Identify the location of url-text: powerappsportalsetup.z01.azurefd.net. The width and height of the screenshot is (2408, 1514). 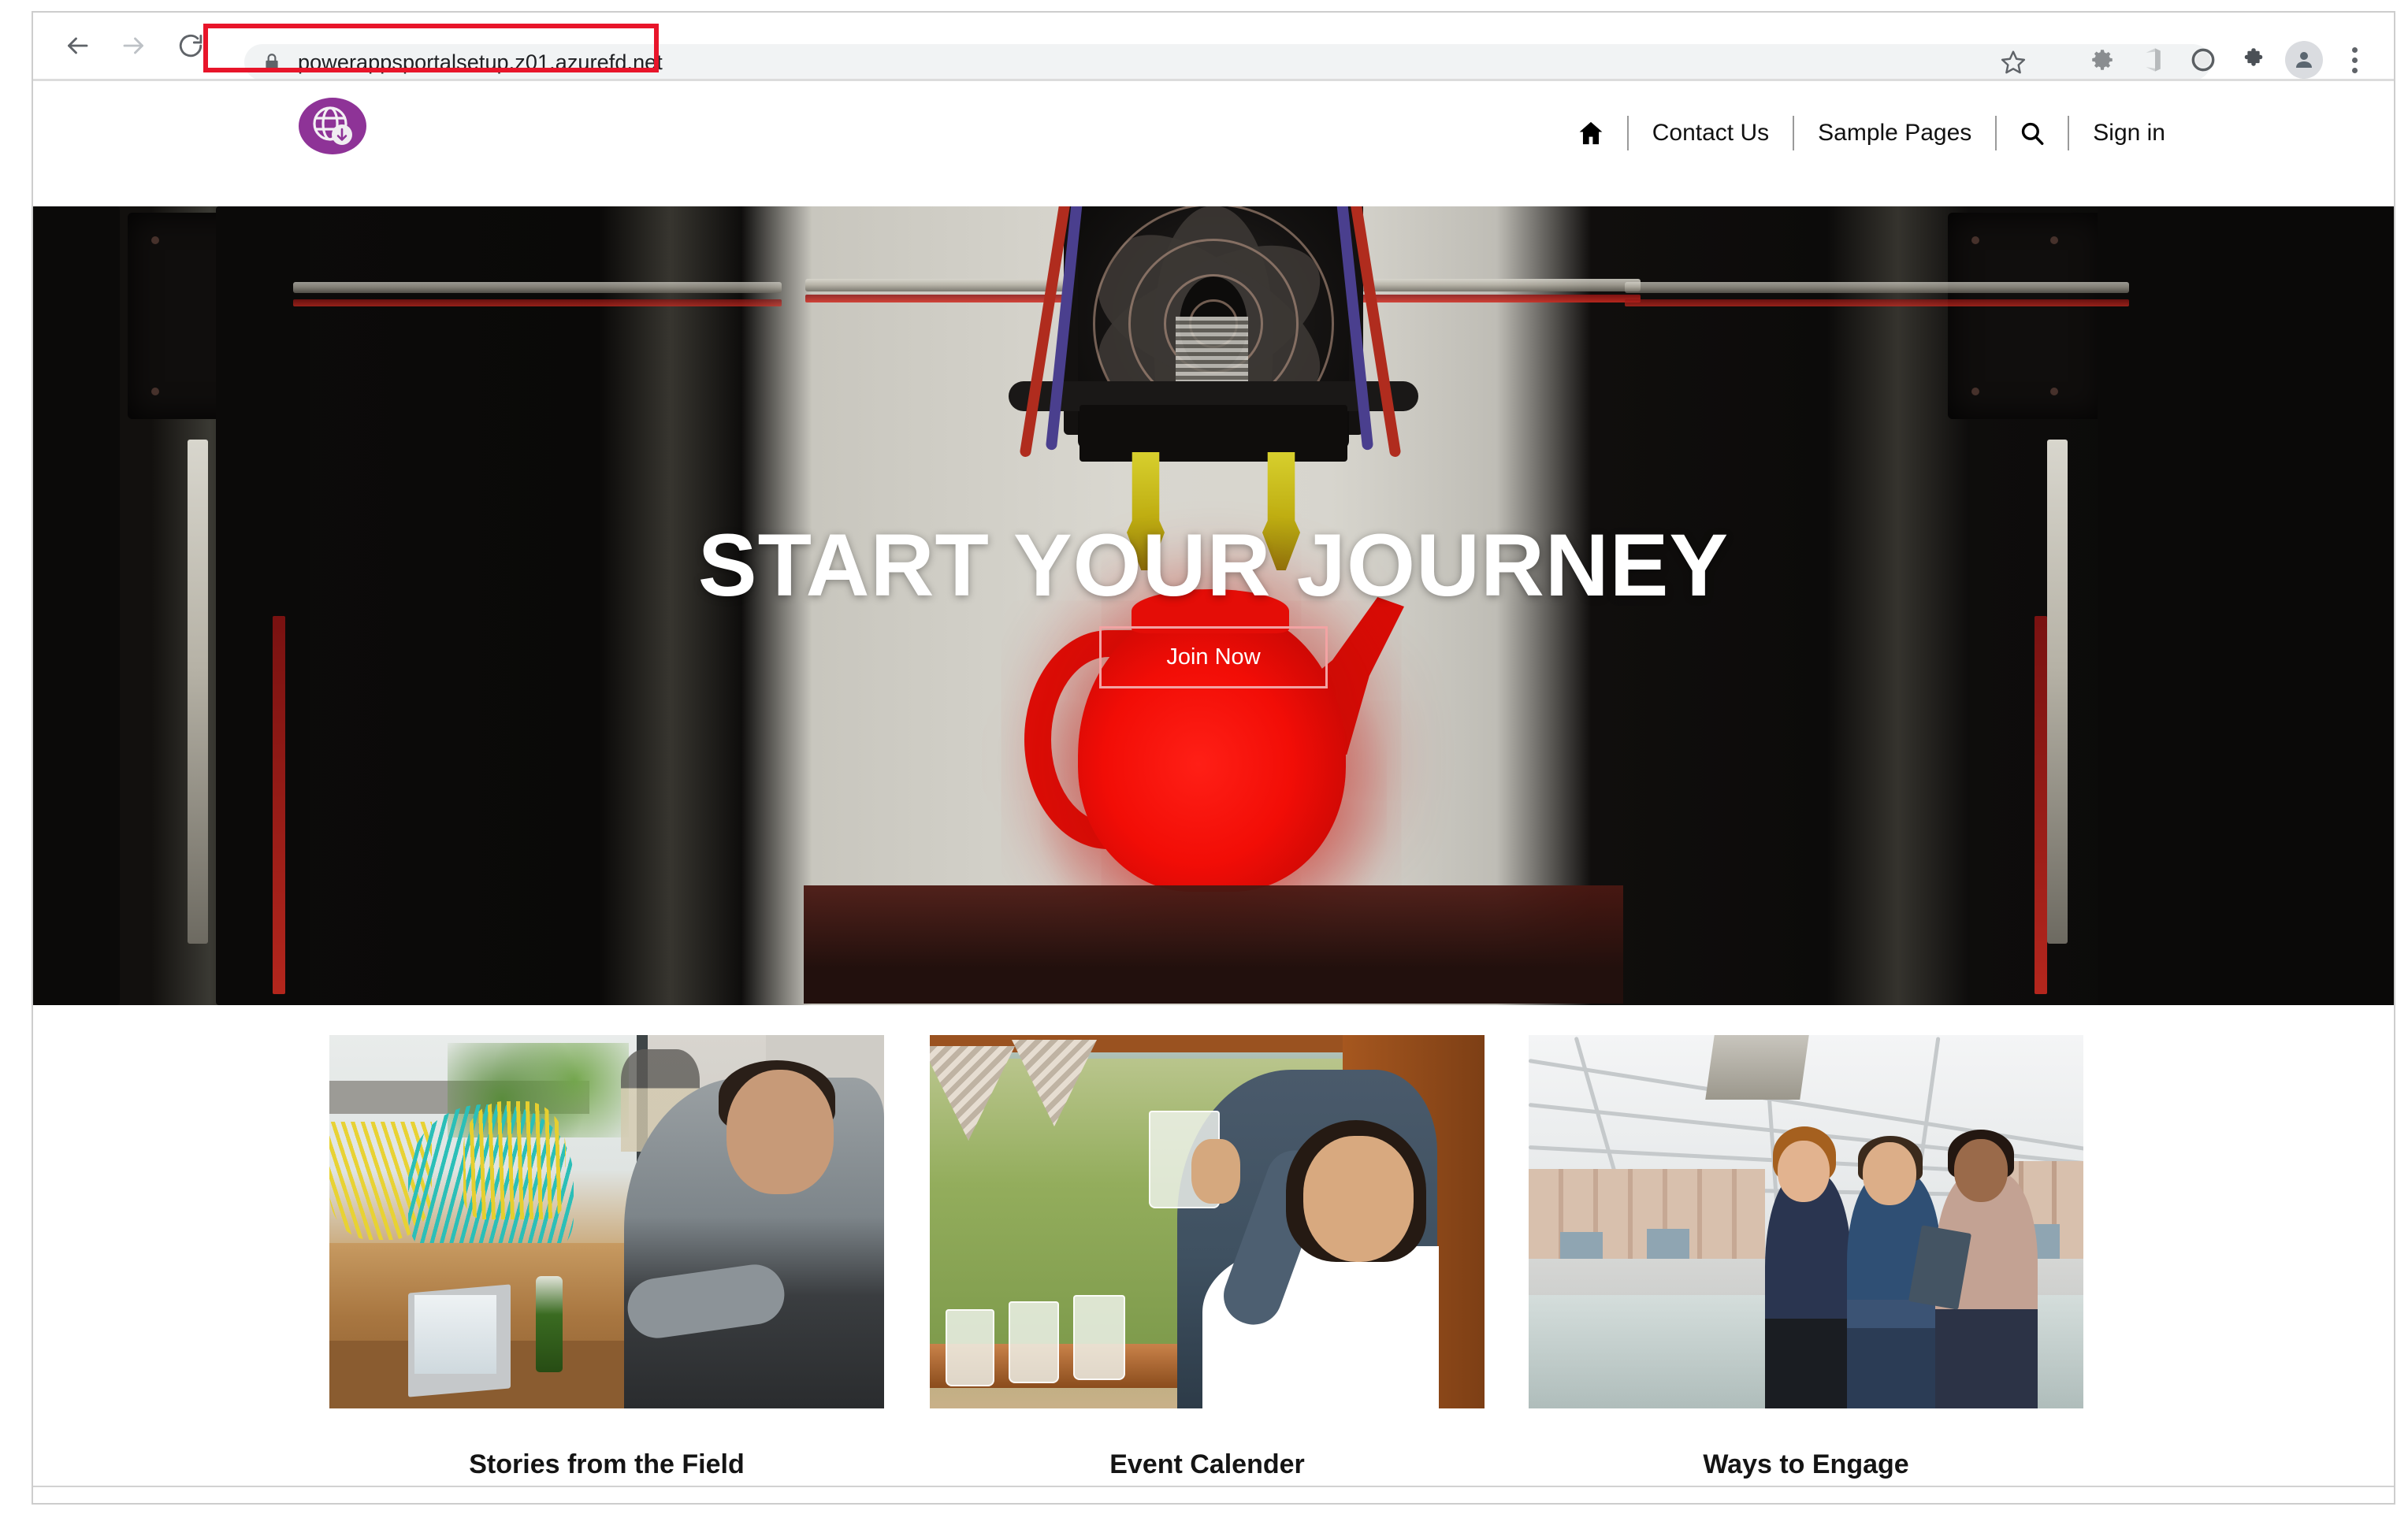
(481, 63).